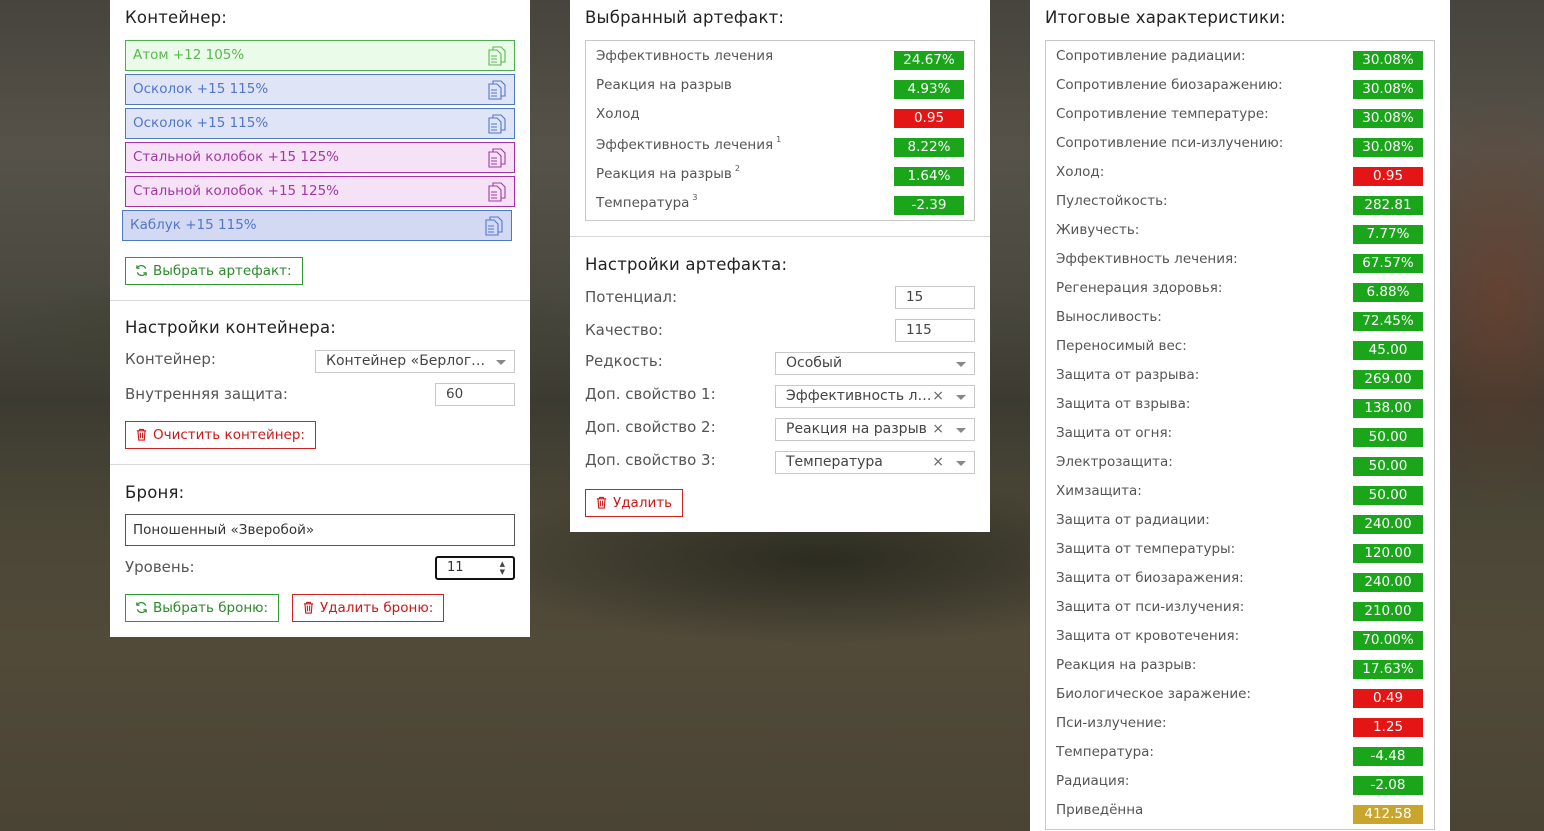 Image resolution: width=1544 pixels, height=831 pixels. I want to click on stat-row: Холод: 0.95, so click(1240, 173).